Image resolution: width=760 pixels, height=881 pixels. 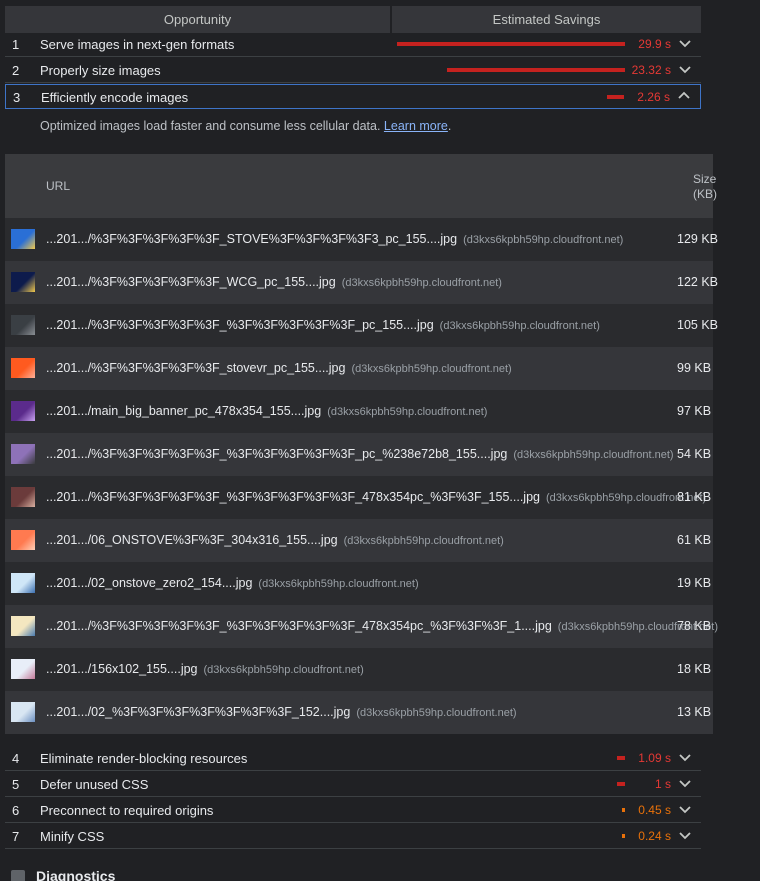 I want to click on savings-value: 0.45 s, so click(x=654, y=810).